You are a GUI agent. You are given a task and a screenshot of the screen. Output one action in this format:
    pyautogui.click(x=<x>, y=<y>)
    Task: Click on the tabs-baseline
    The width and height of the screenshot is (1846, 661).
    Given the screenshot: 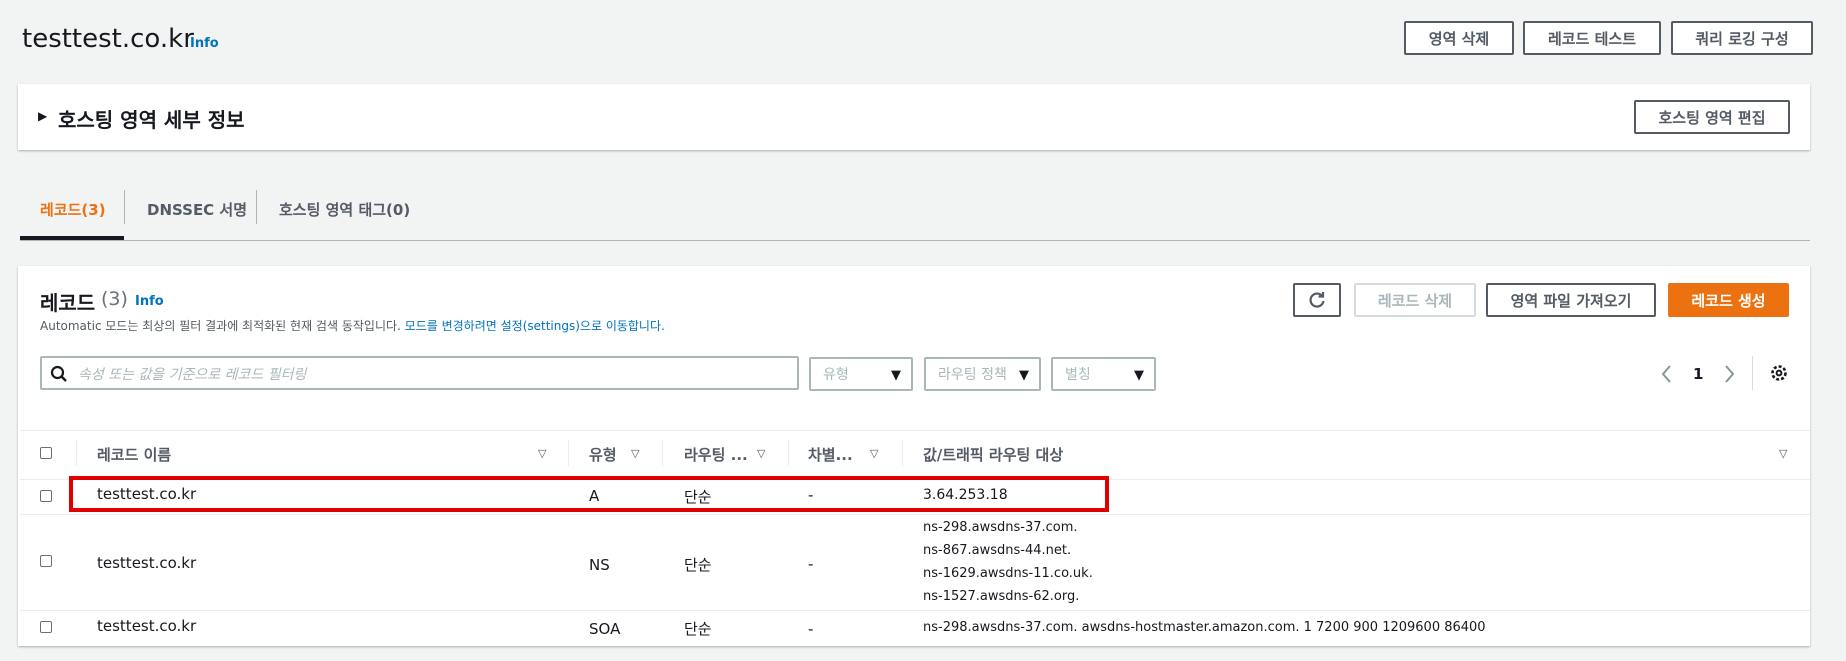 What is the action you would take?
    pyautogui.click(x=915, y=240)
    